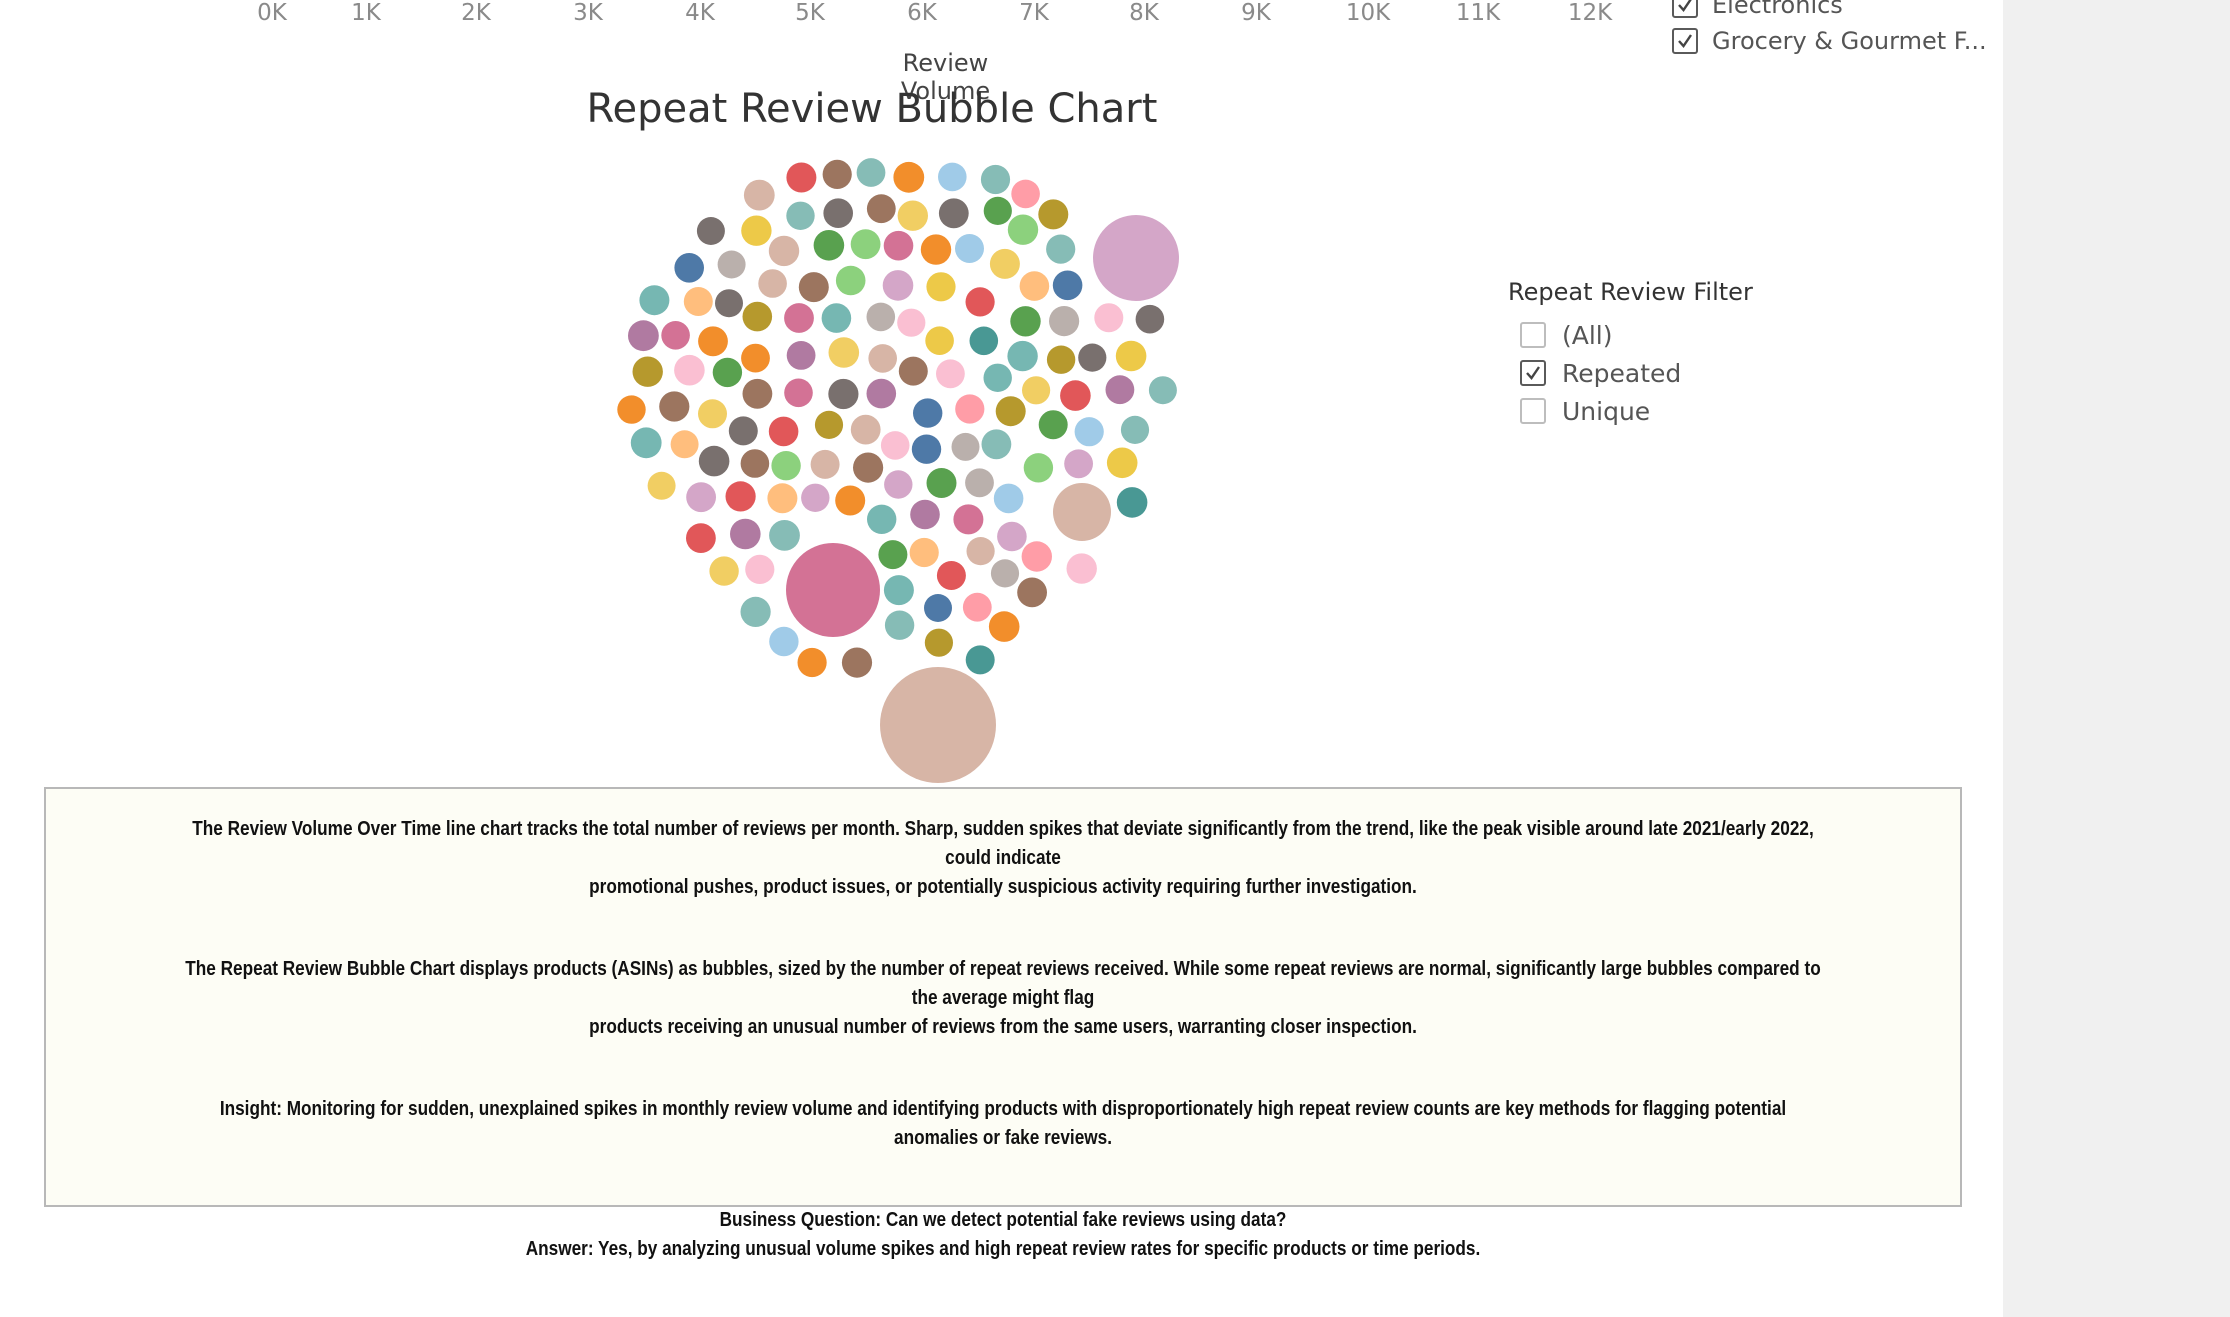 The image size is (2230, 1317). Describe the element at coordinates (1533, 411) in the screenshot. I see `checkbox-unchecked-icon` at that location.